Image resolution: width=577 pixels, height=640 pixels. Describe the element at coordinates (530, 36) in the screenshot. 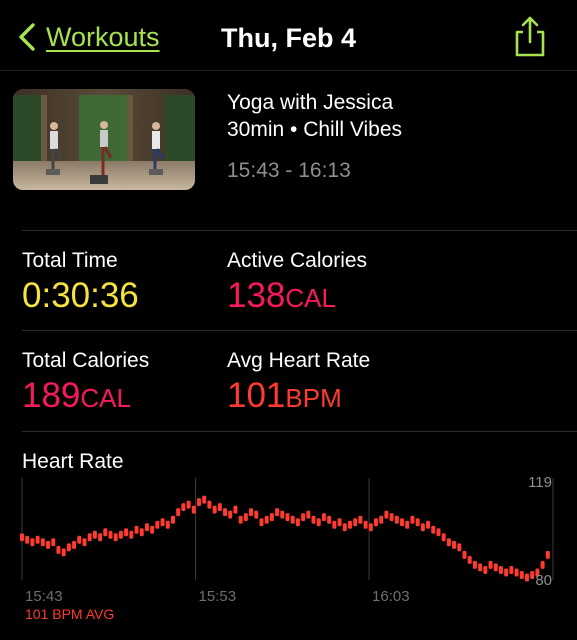

I see `share-icon` at that location.